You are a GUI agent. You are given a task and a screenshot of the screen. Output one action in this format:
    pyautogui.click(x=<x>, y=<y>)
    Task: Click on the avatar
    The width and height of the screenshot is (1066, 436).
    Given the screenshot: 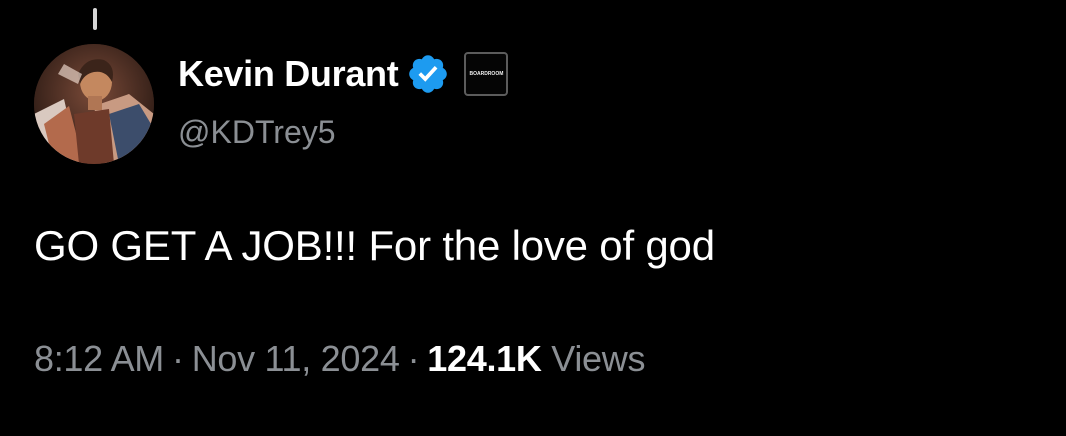 What is the action you would take?
    pyautogui.click(x=94, y=104)
    